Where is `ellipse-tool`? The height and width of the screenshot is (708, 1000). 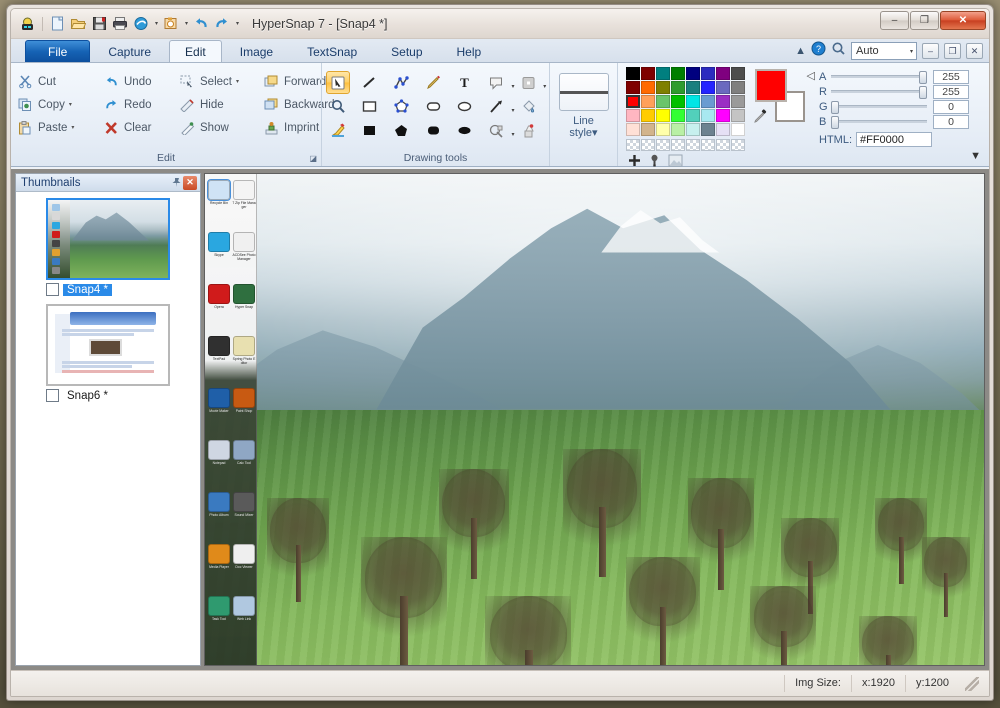
ellipse-tool is located at coordinates (465, 106).